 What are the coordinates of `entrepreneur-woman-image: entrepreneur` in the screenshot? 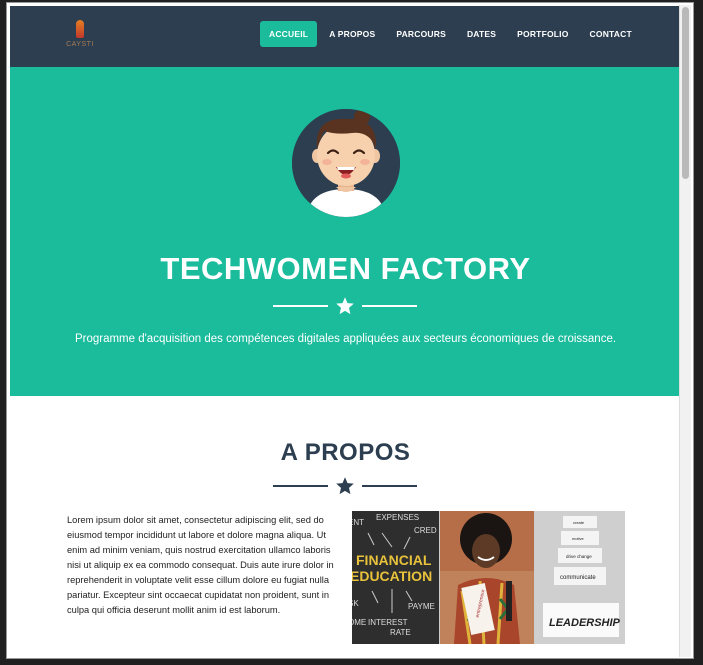 It's located at (487, 577).